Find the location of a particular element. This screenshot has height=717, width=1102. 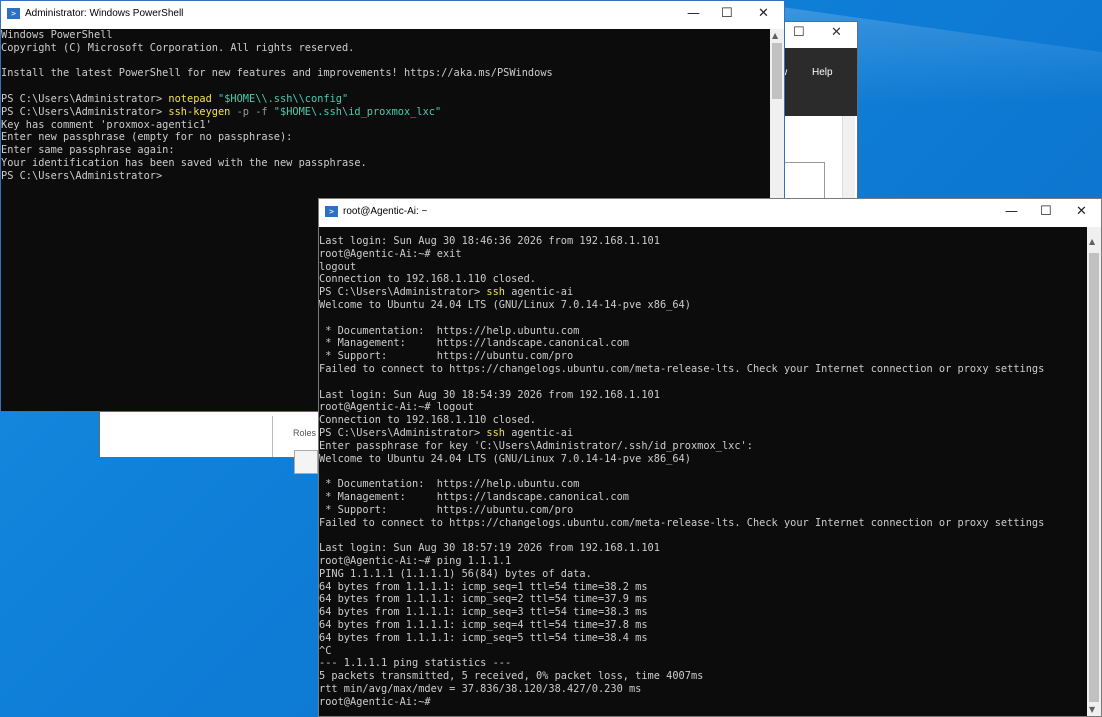

console-line: root@Agentic-Ai:~# exit is located at coordinates (390, 253).